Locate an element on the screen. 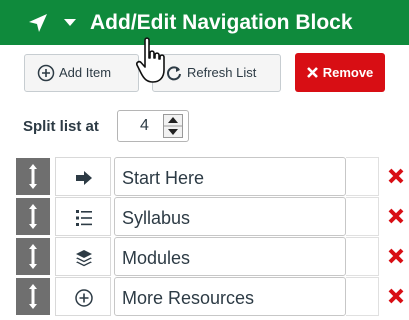  item-label-text: Modules is located at coordinates (156, 258).